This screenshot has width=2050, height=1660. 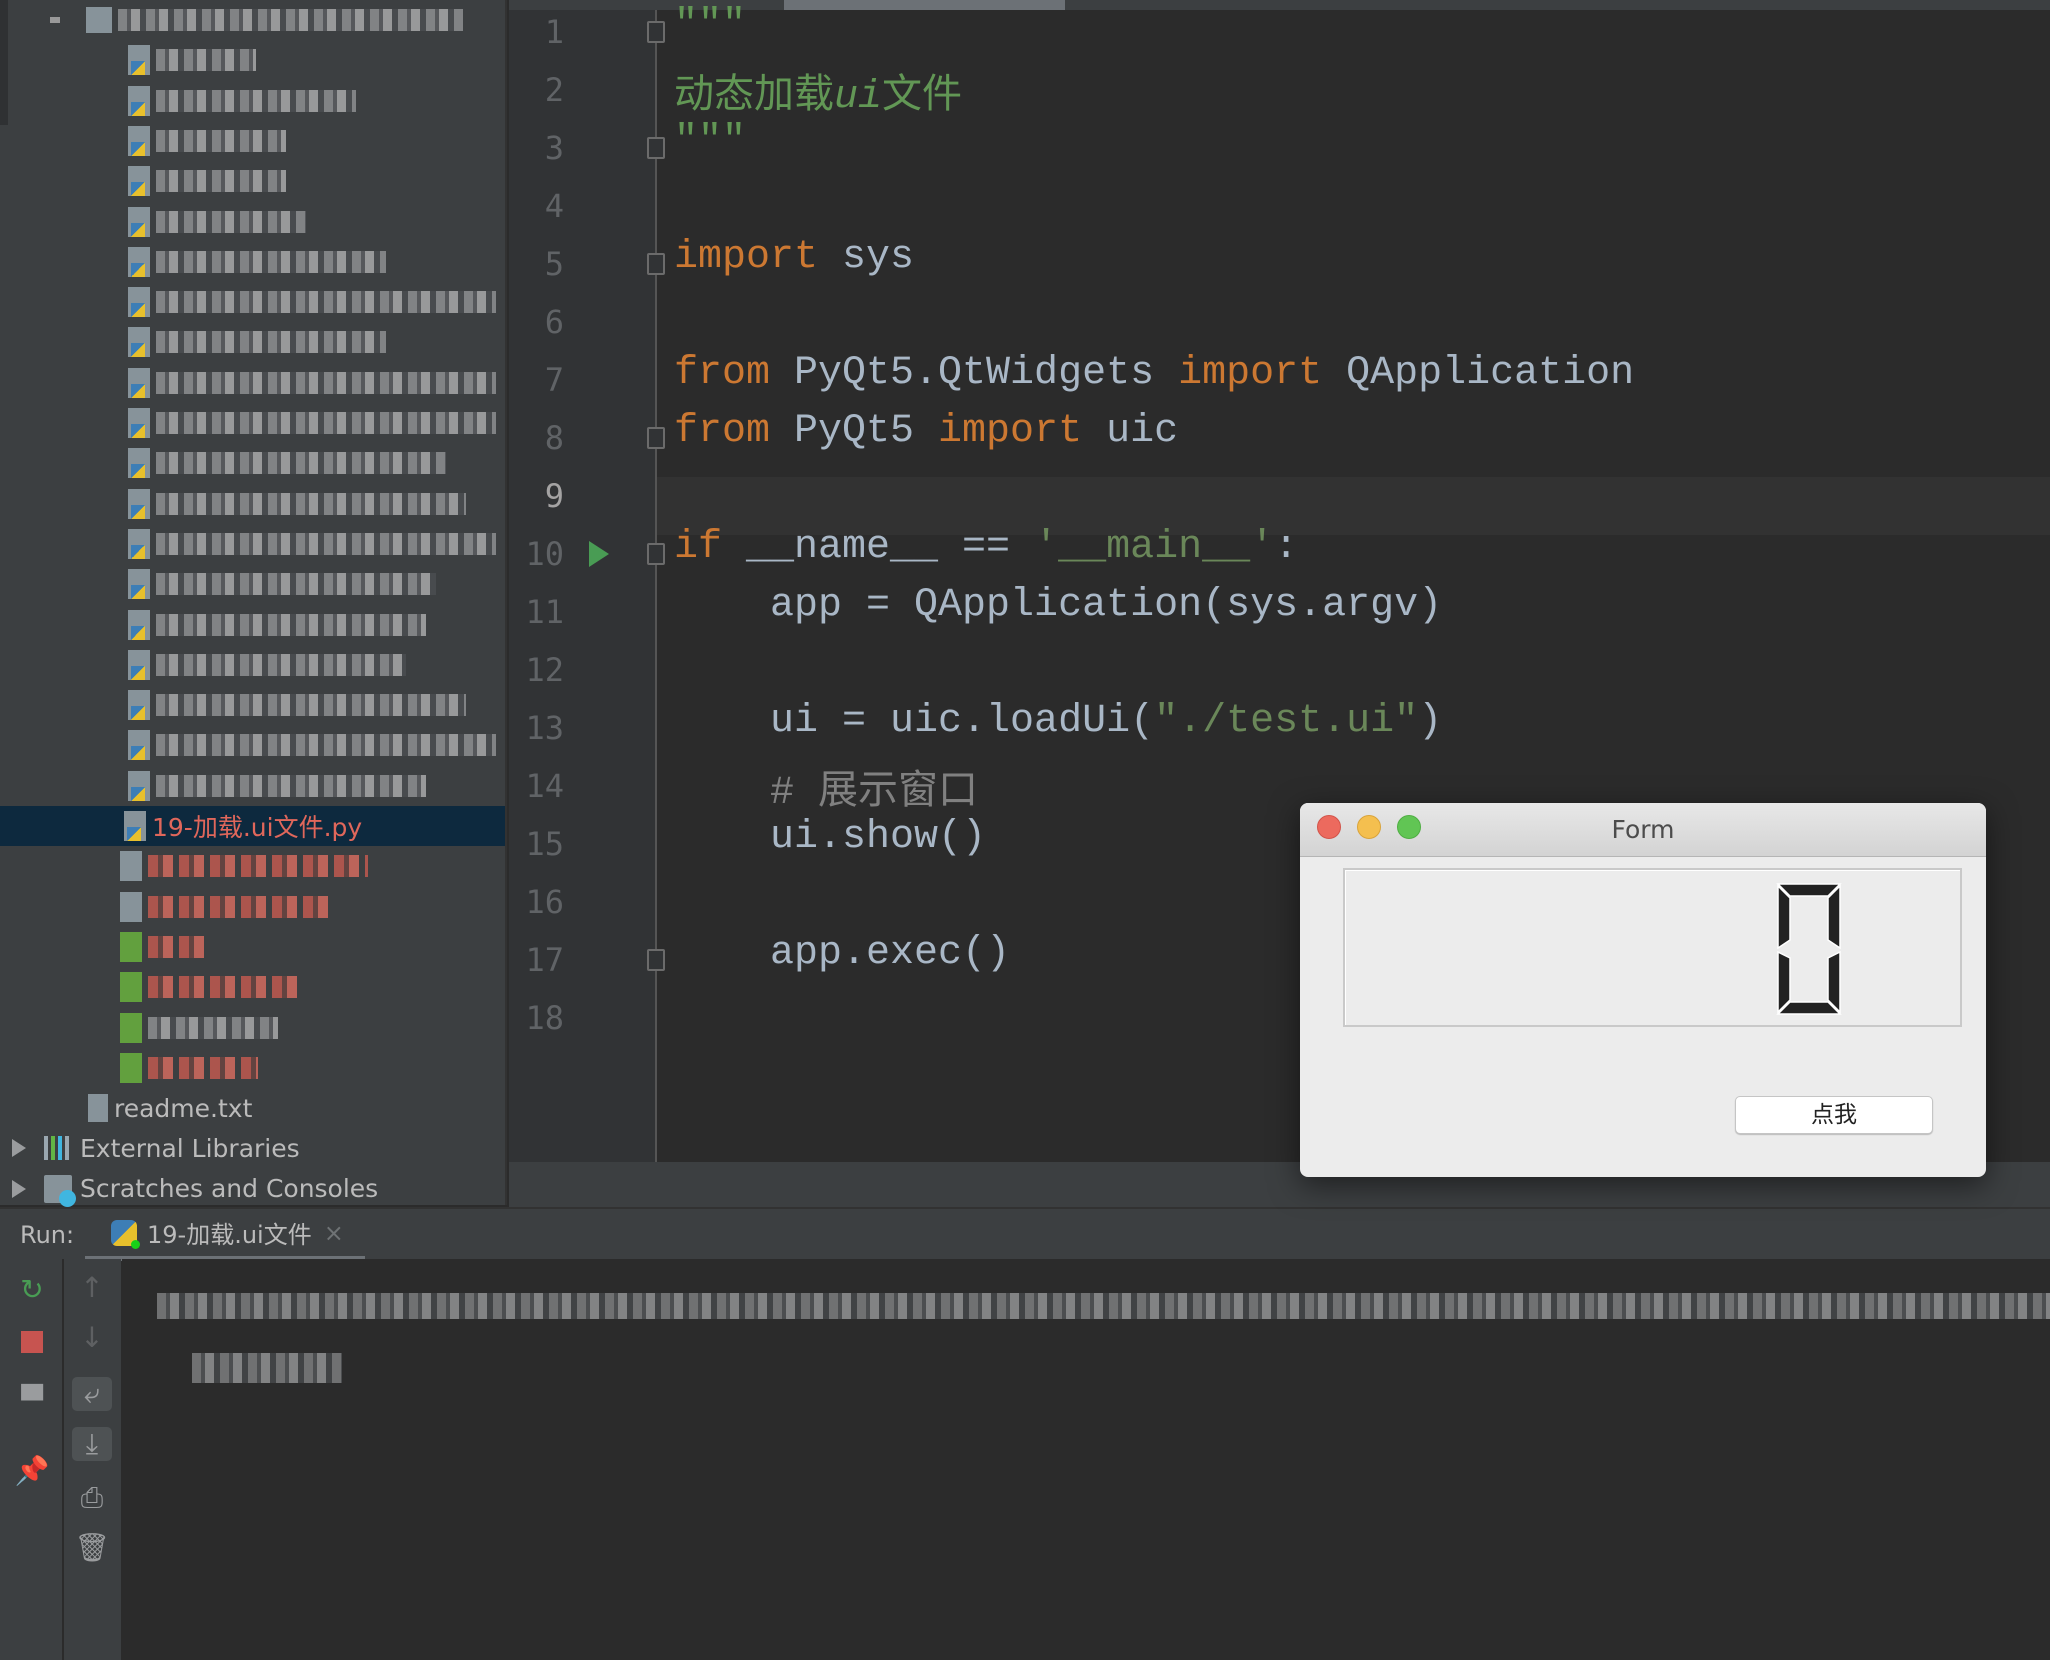 I want to click on scroll-to-end-icon: ⤓, so click(x=92, y=1444).